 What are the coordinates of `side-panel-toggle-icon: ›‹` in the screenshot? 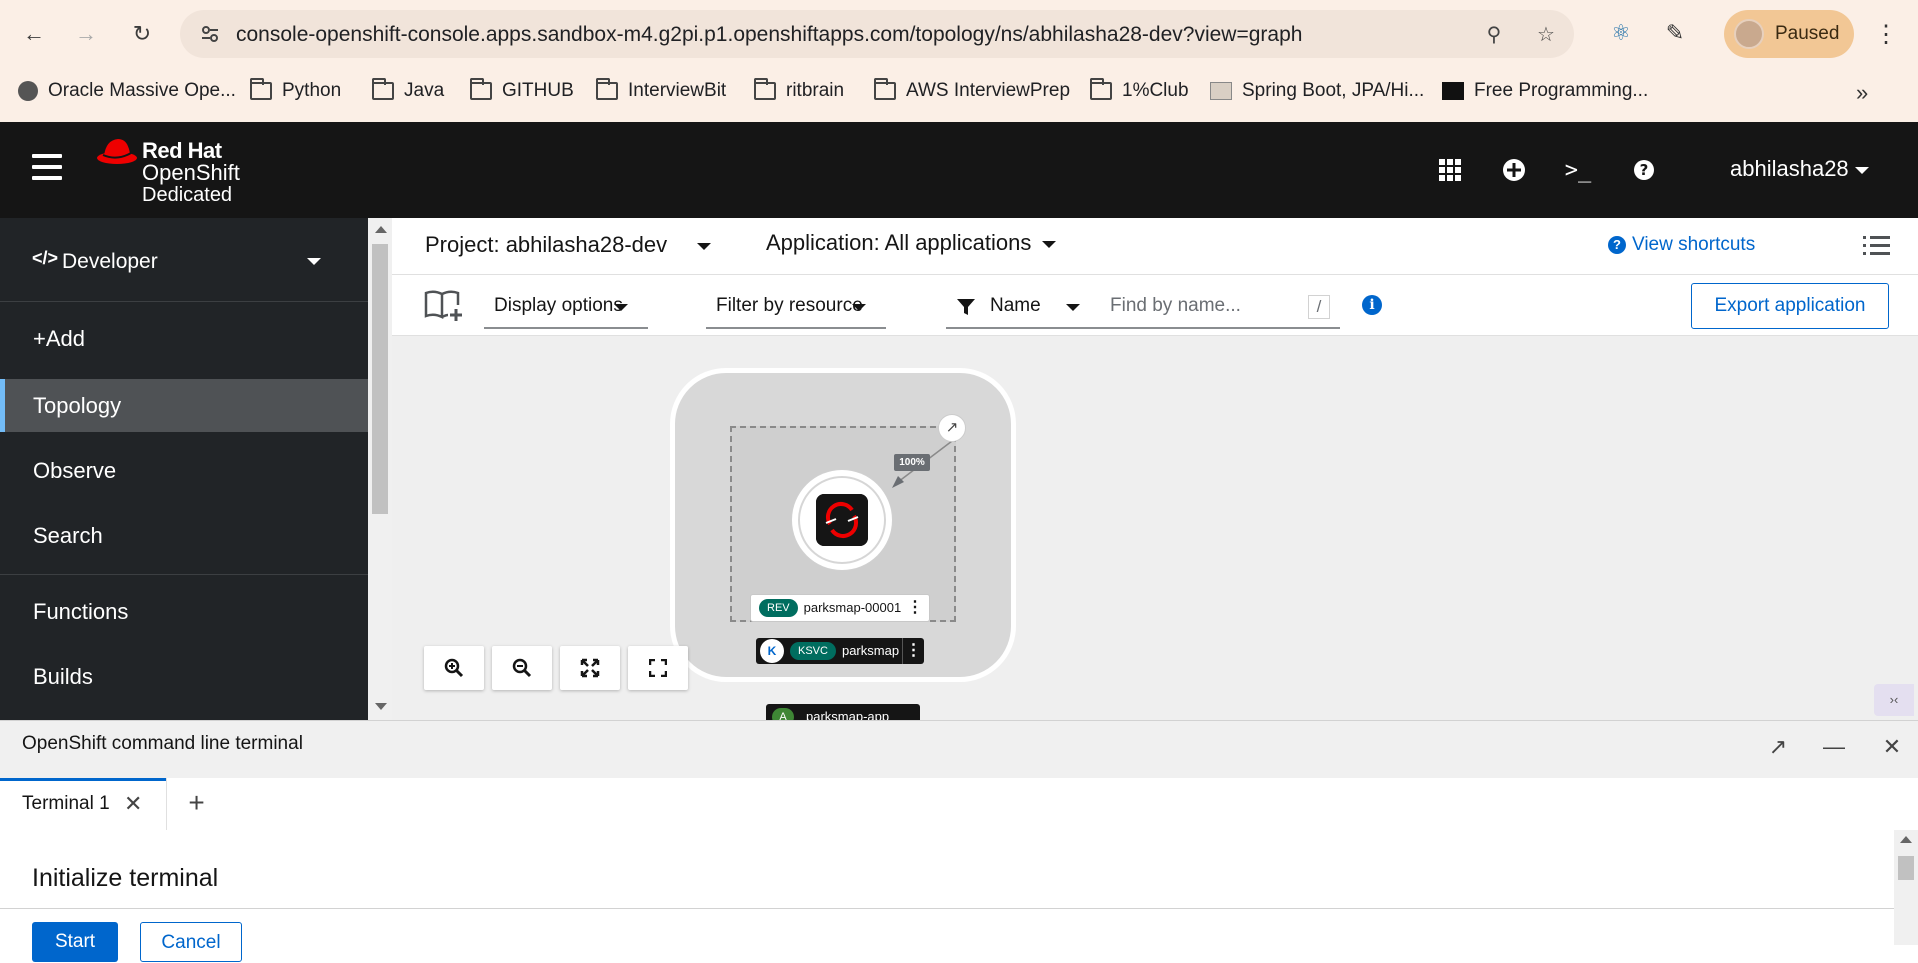 It's located at (1894, 700).